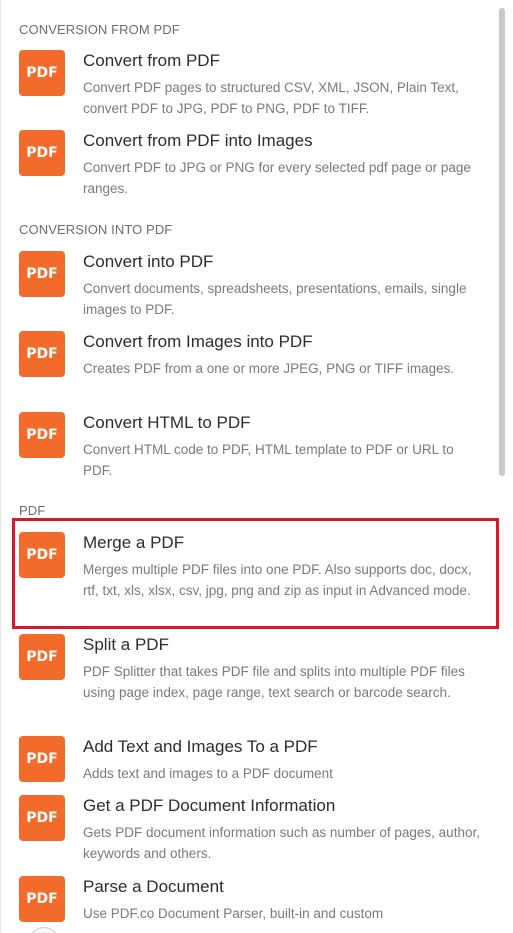 This screenshot has width=513, height=933. What do you see at coordinates (96, 229) in the screenshot?
I see `section-title-conversion-into-pdf: CONVERSION INTO PDF` at bounding box center [96, 229].